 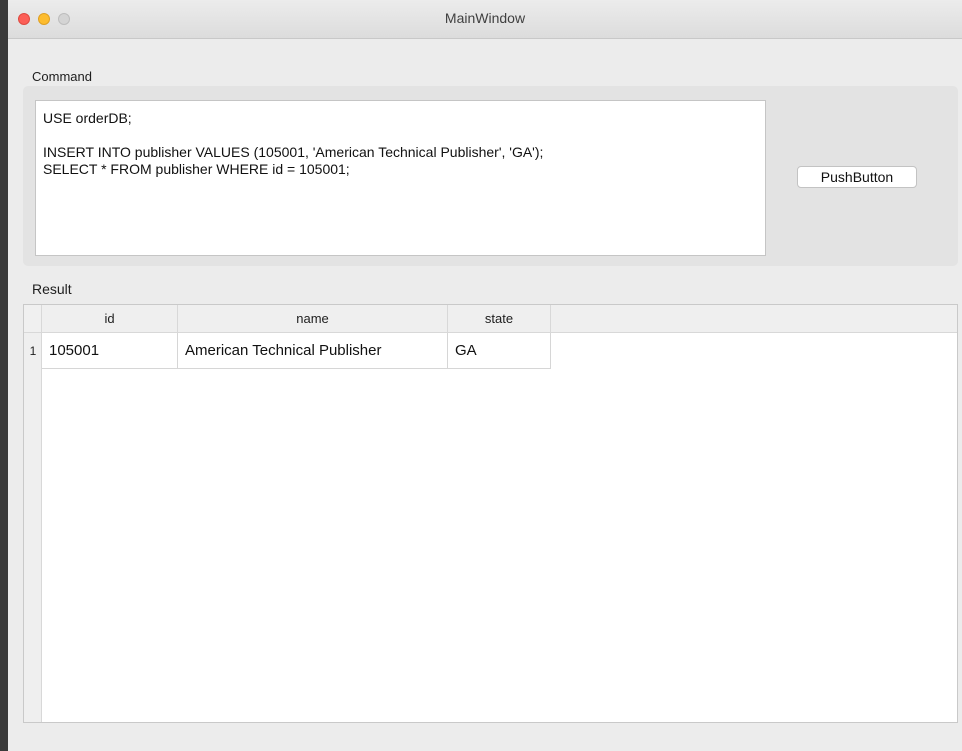 I want to click on column-header-id: id, so click(x=110, y=319).